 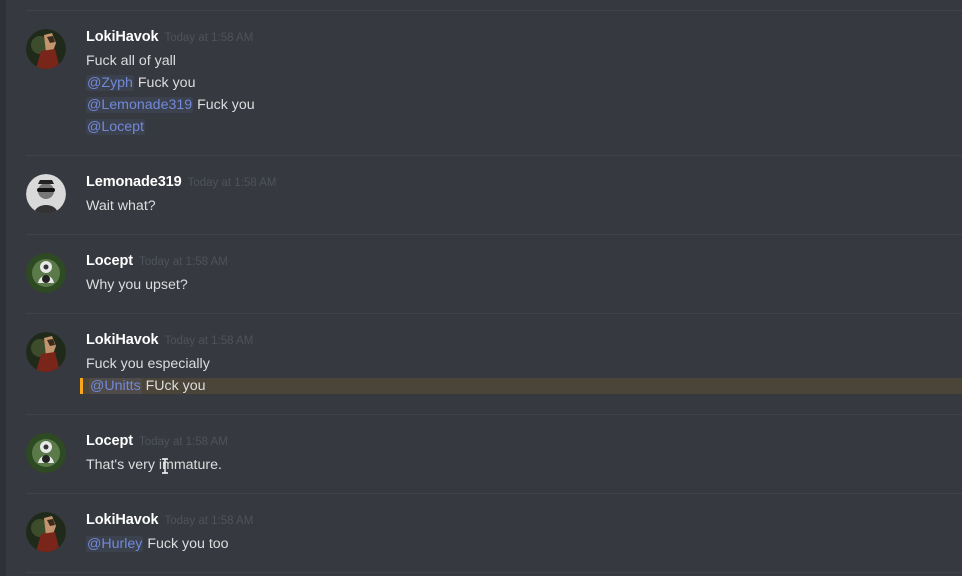 I want to click on message-text: Wait what?, so click(x=524, y=206).